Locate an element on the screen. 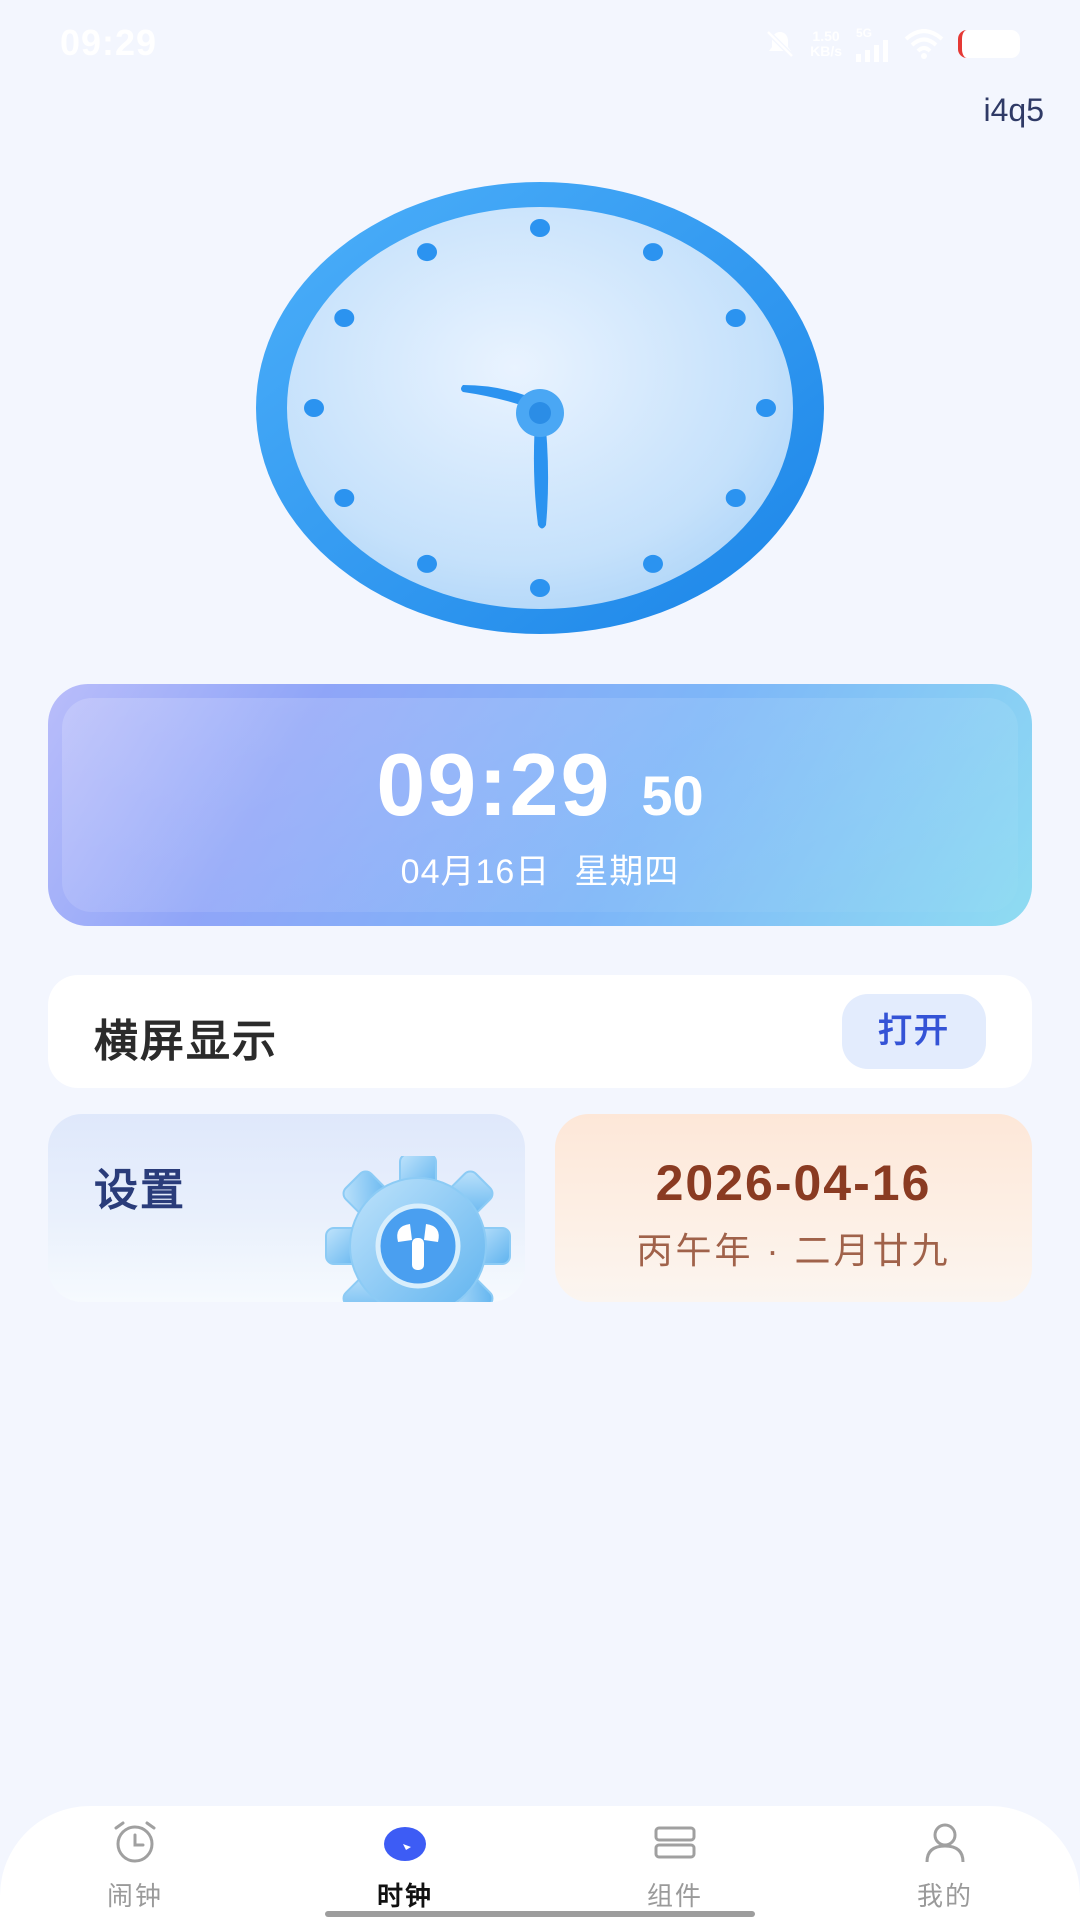 The height and width of the screenshot is (1920, 1080). nav-widgets: 组件 is located at coordinates (675, 1863).